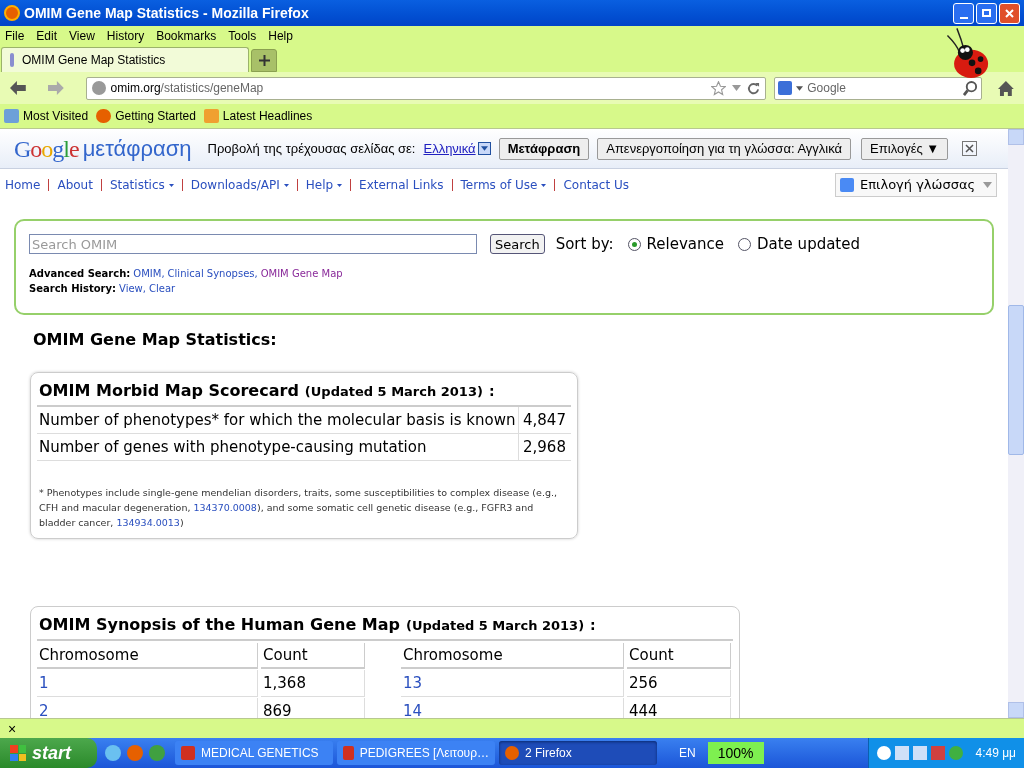 The width and height of the screenshot is (1024, 768). I want to click on restore-button, so click(986, 13).